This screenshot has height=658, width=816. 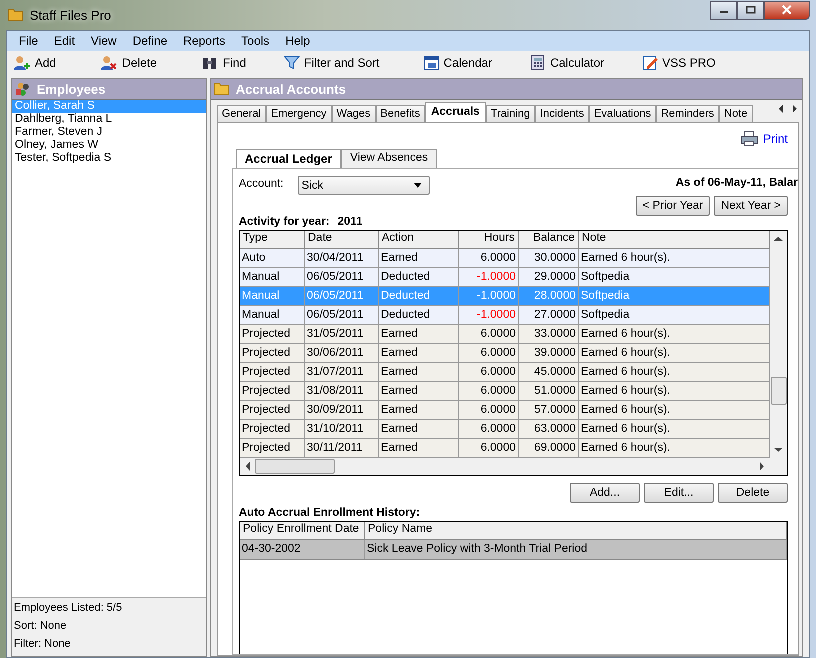 I want to click on tab: Emergency, so click(x=299, y=113).